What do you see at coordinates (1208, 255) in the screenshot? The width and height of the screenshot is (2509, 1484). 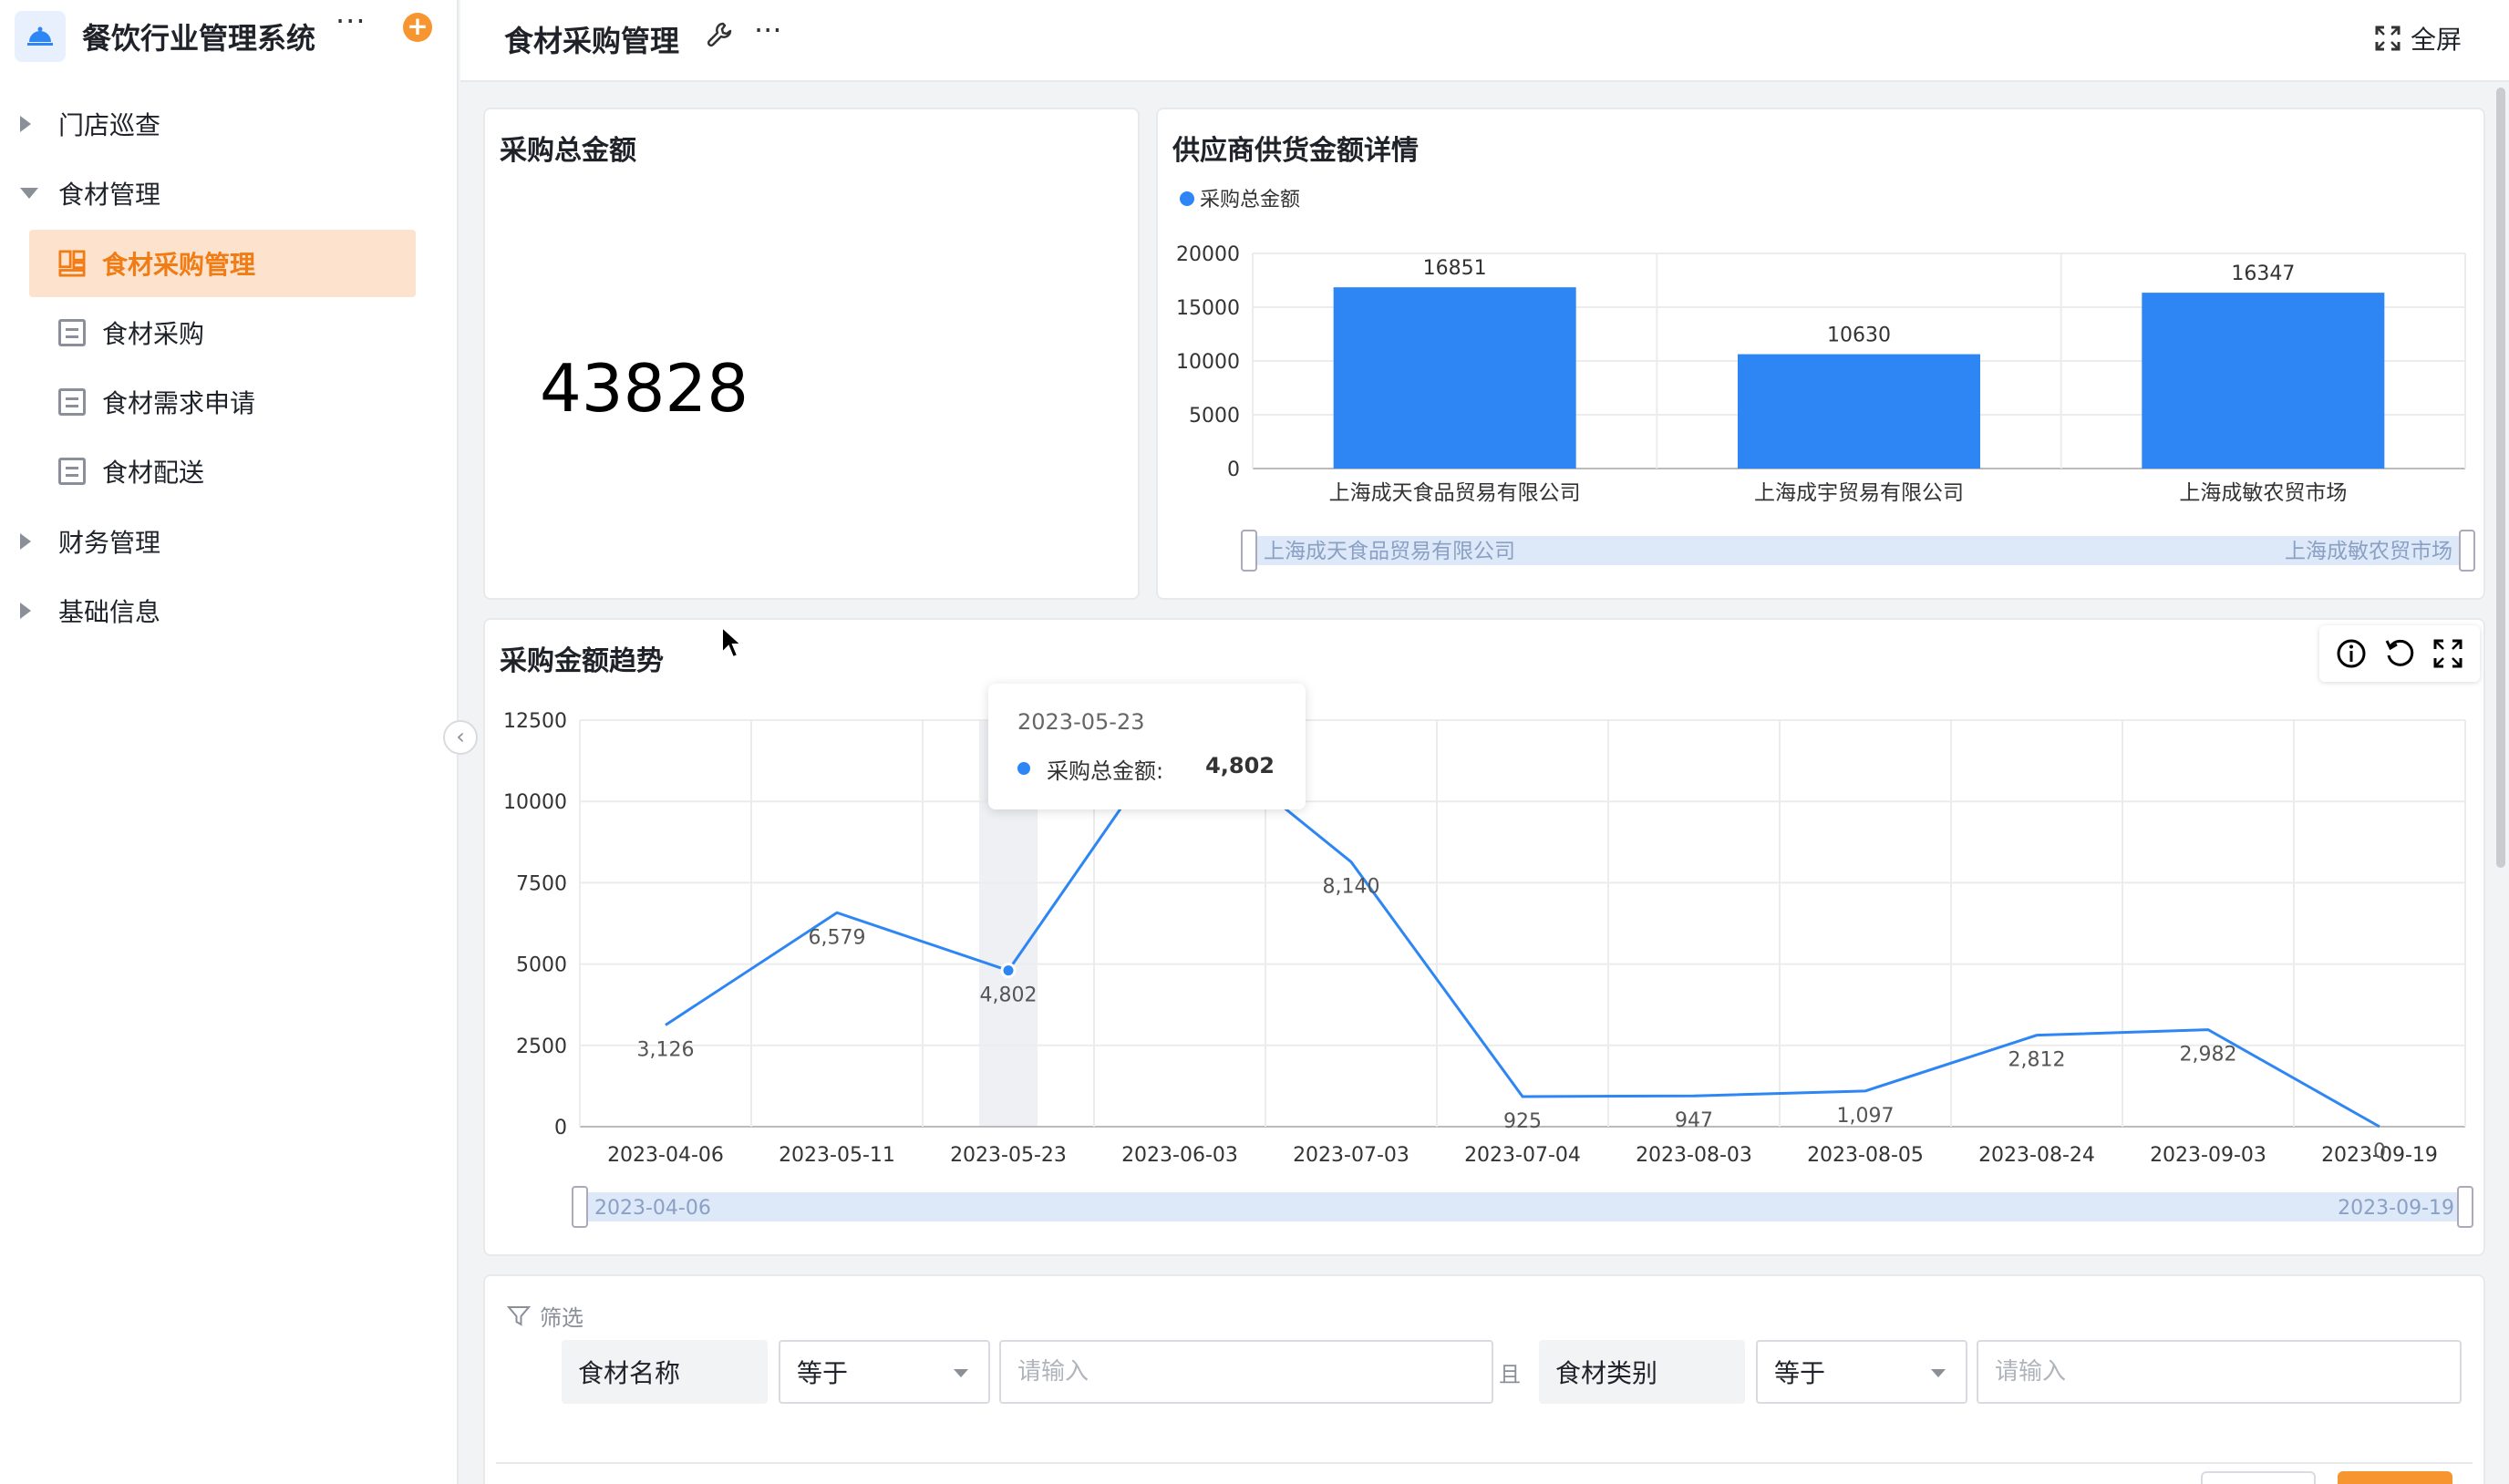 I see `y-tick-label: 20000` at bounding box center [1208, 255].